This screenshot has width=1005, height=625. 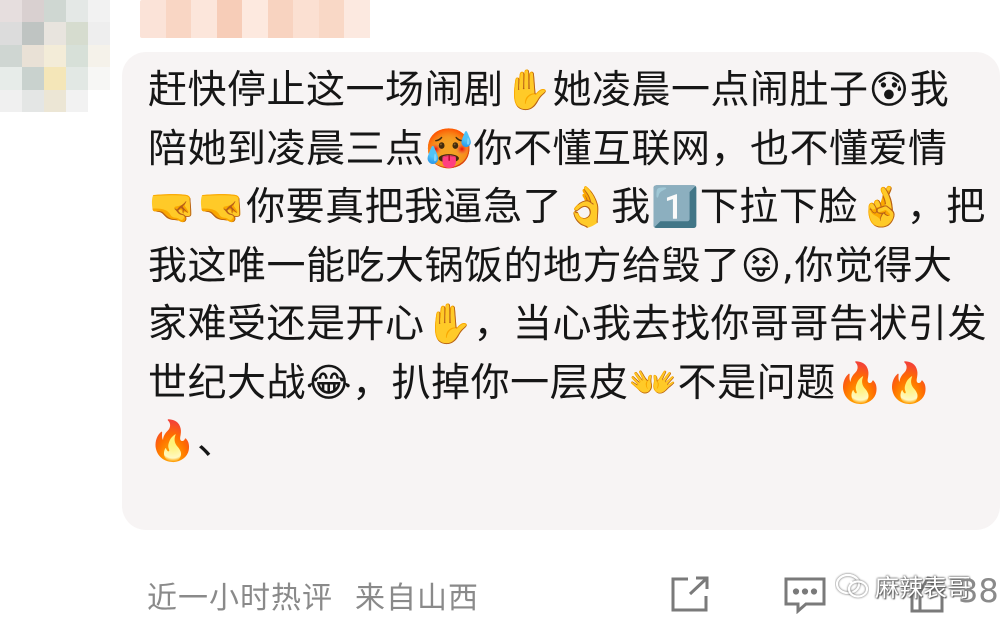 I want to click on avatar, so click(x=55, y=56).